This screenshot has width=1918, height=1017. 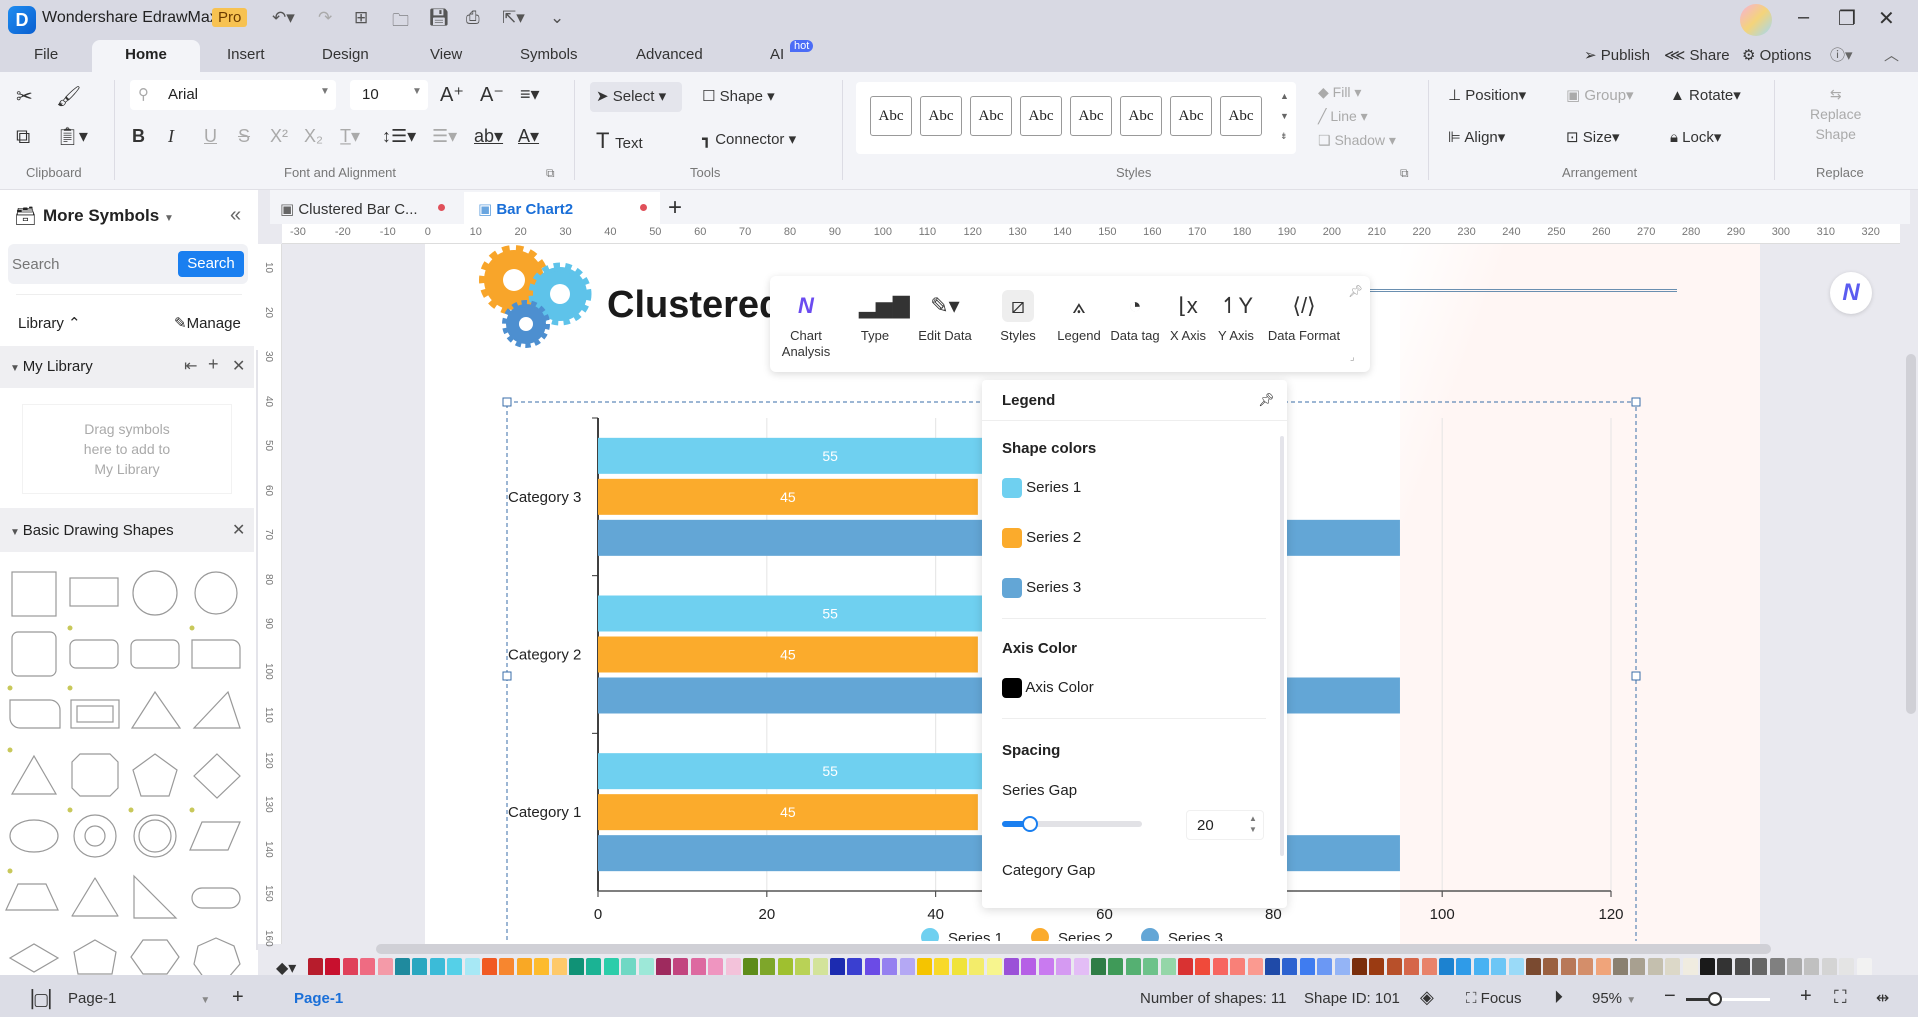 What do you see at coordinates (1135, 324) in the screenshot?
I see `data-tag-button: ◔ Data tag` at bounding box center [1135, 324].